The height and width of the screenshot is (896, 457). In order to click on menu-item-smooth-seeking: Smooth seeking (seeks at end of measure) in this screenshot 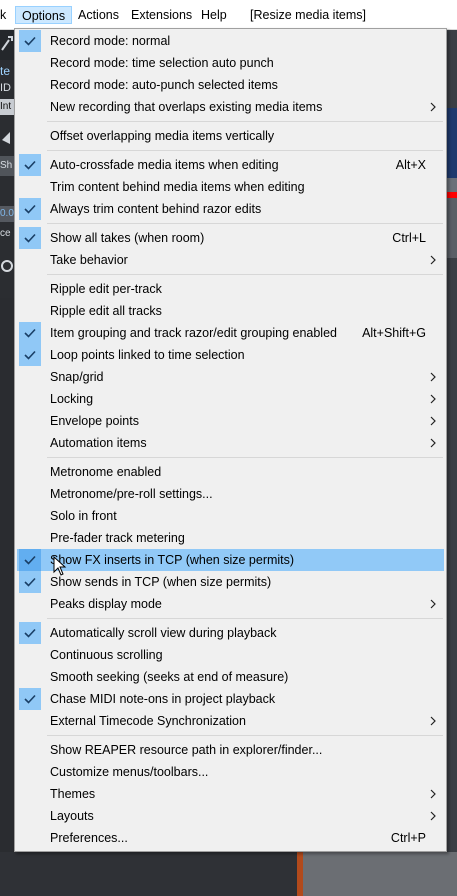, I will do `click(230, 677)`.